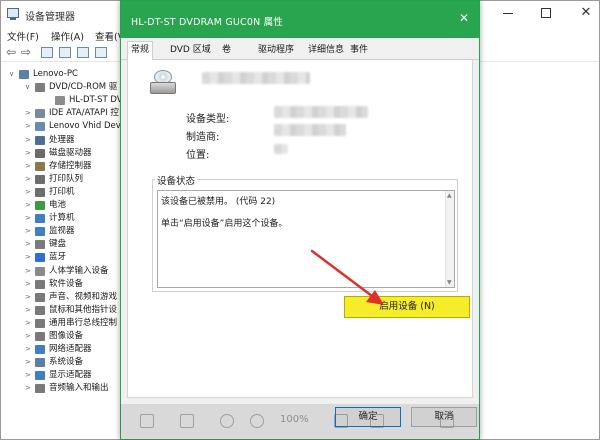  Describe the element at coordinates (256, 78) in the screenshot. I see `device-name-redacted` at that location.